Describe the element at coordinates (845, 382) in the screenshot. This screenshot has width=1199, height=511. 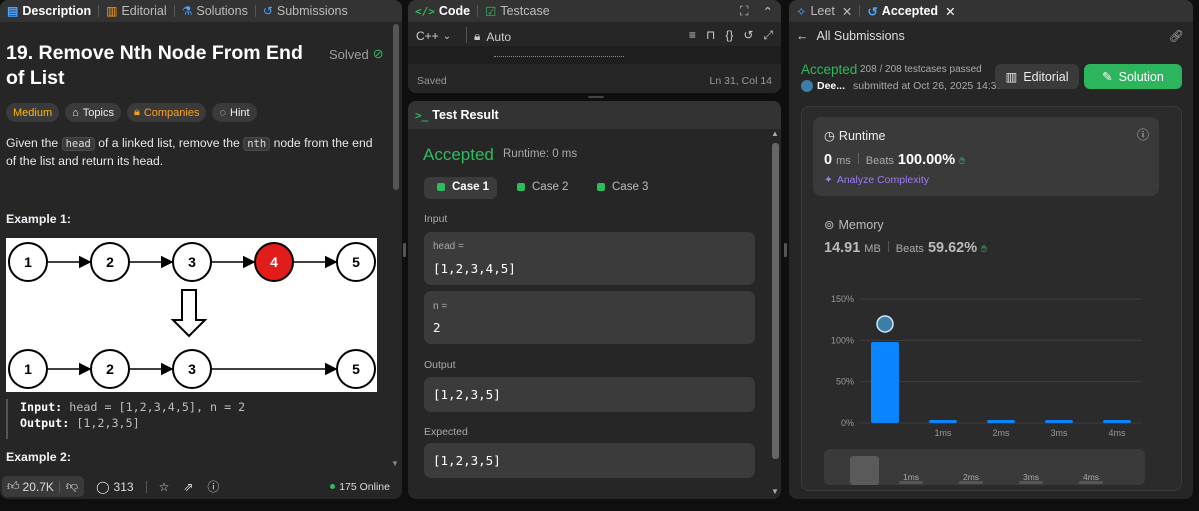
I see `y-tick-label: 50%` at that location.